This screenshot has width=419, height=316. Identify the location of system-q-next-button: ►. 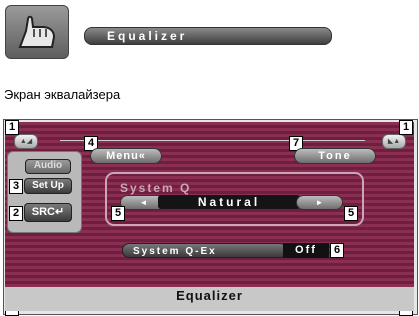
(319, 202).